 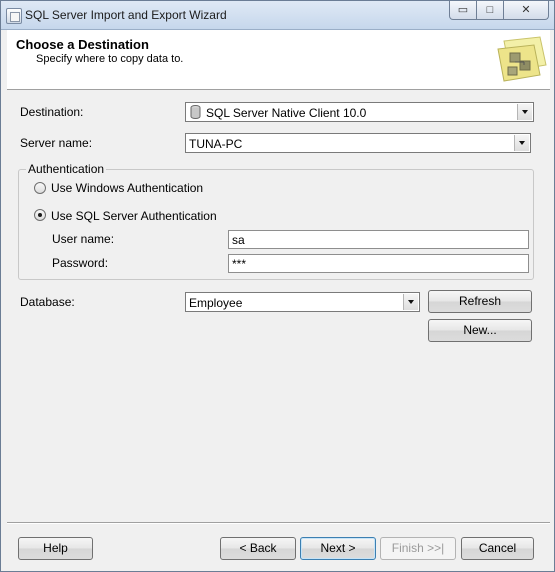 What do you see at coordinates (56, 143) in the screenshot?
I see `server-name-label: Server name:` at bounding box center [56, 143].